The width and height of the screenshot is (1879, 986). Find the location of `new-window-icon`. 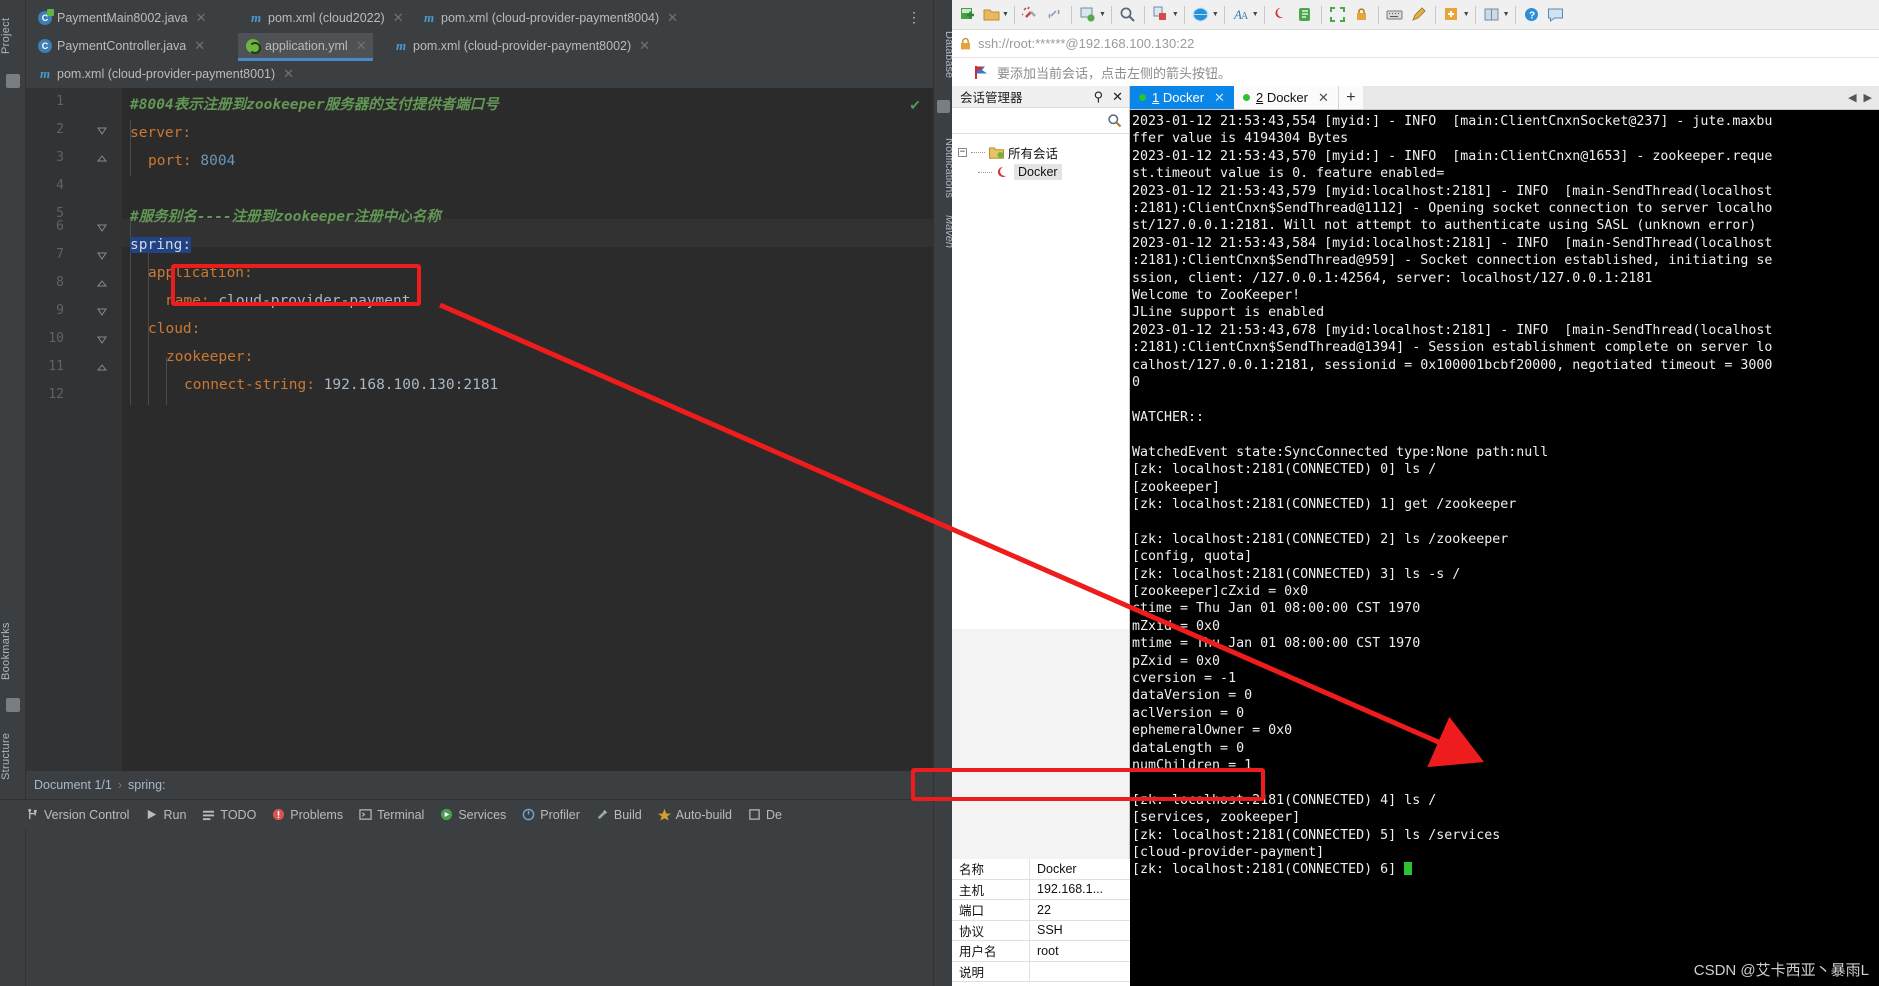

new-window-icon is located at coordinates (1452, 15).